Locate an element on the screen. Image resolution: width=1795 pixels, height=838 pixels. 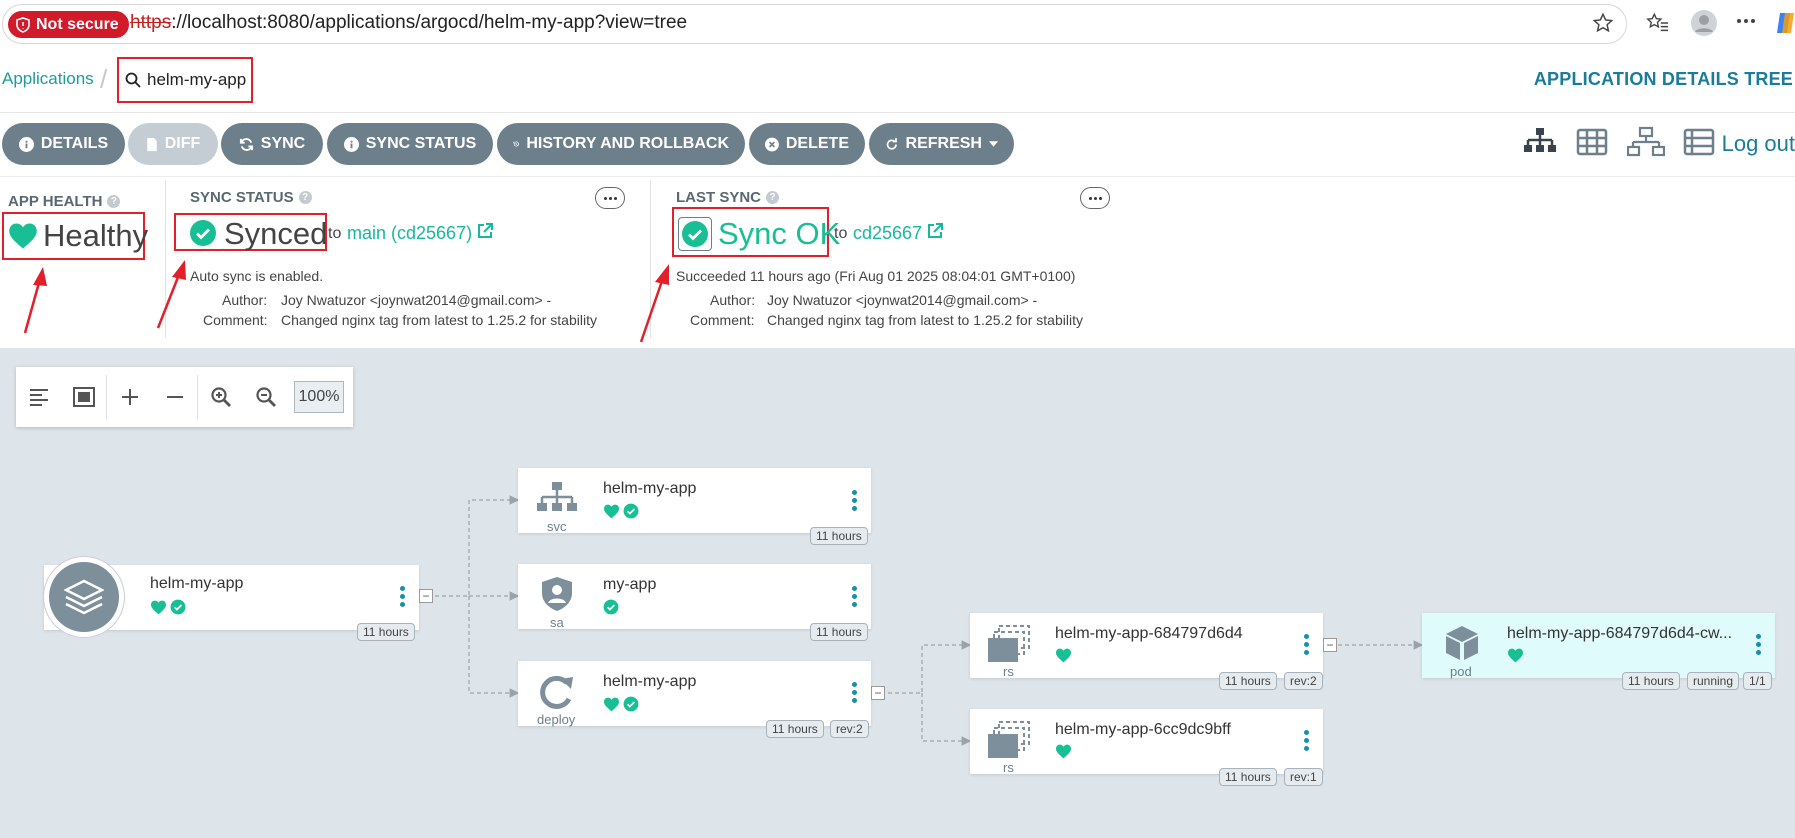
sync-status-title: SYNC STATUS? is located at coordinates (251, 197).